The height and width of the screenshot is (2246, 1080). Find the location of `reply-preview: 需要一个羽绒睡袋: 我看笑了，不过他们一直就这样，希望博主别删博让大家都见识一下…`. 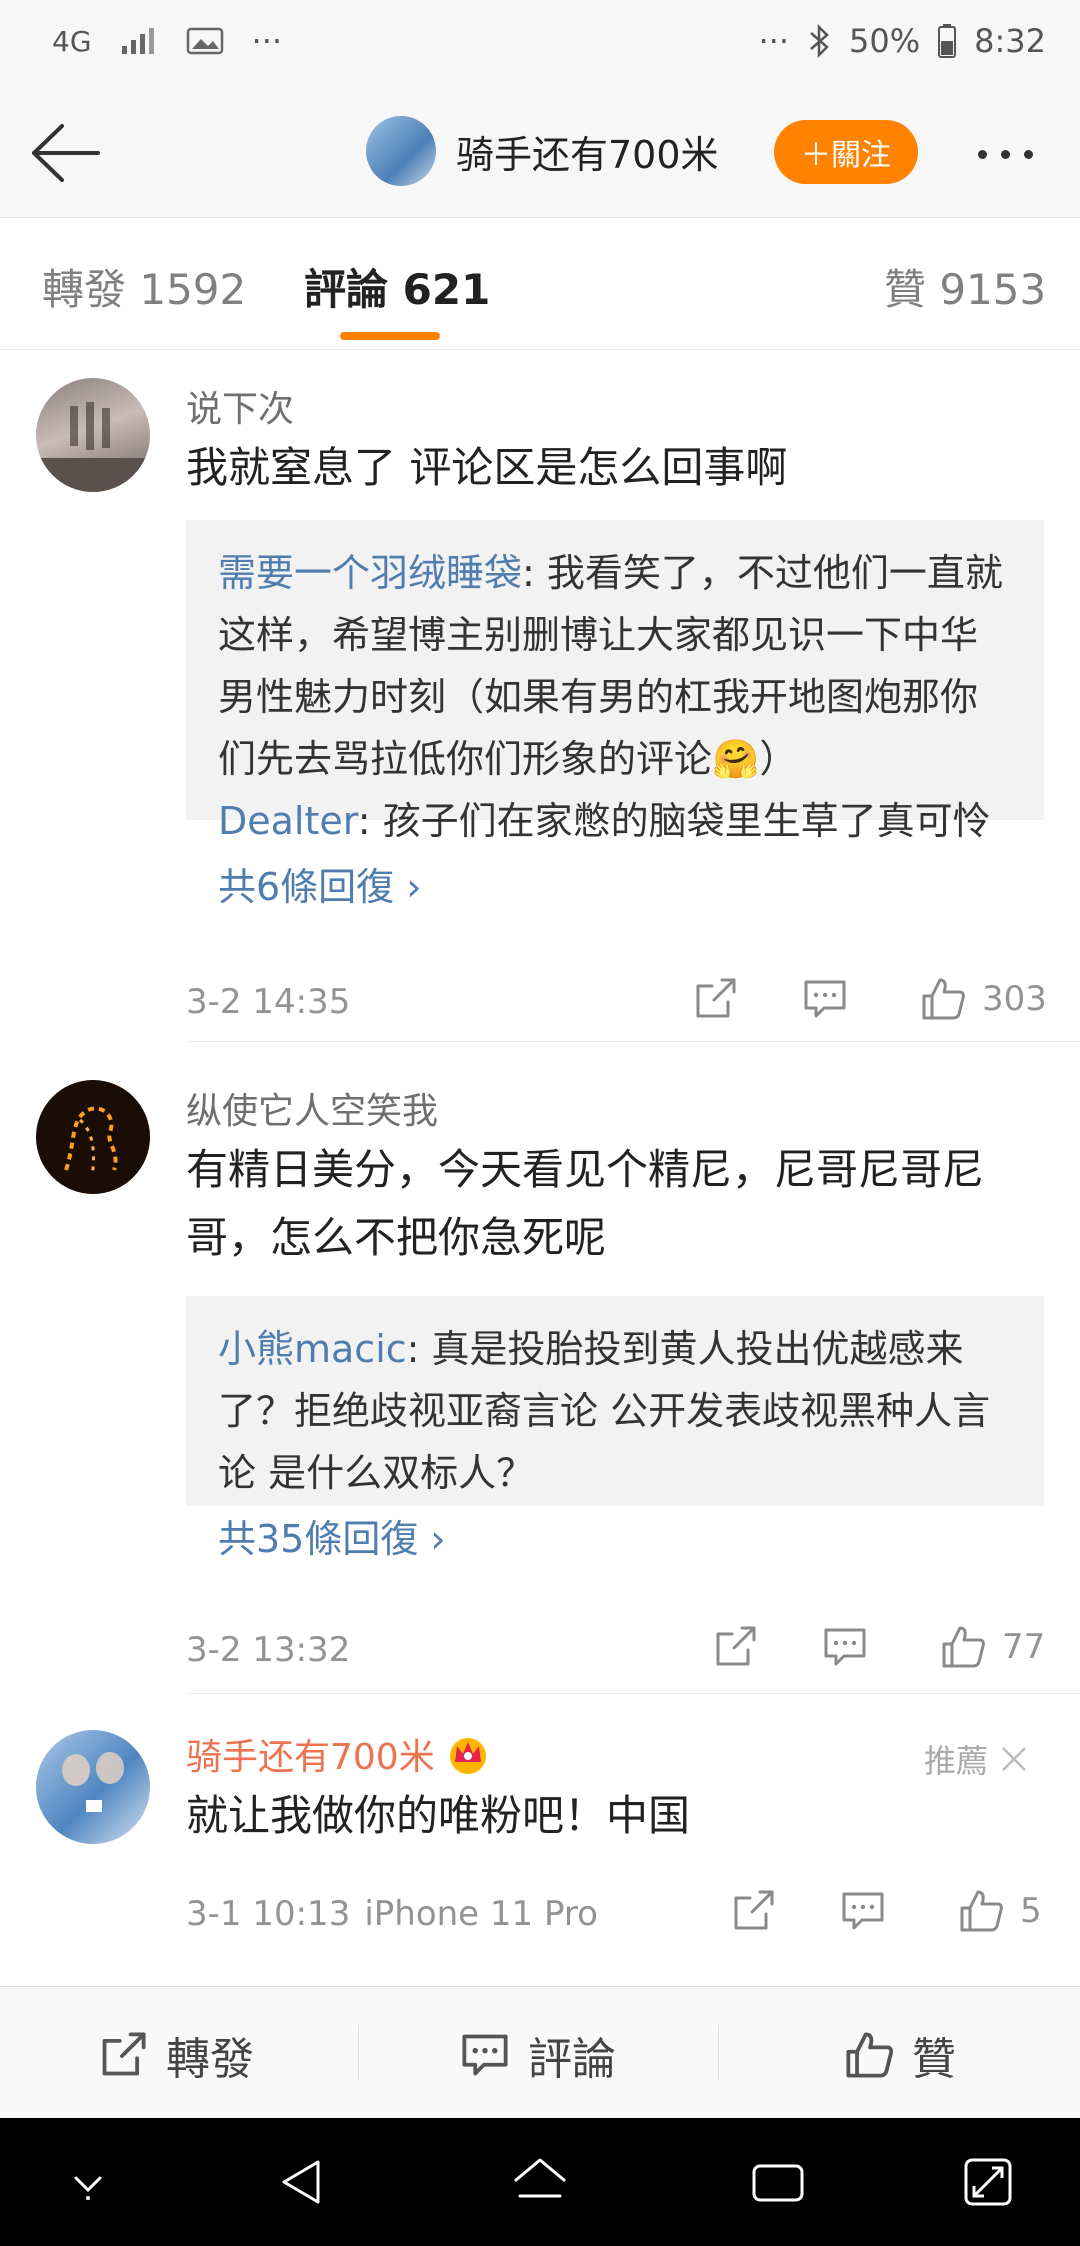

reply-preview: 需要一个羽绒睡袋: 我看笑了，不过他们一直就这样，希望博主别删博让大家都见识一下… is located at coordinates (615, 714).